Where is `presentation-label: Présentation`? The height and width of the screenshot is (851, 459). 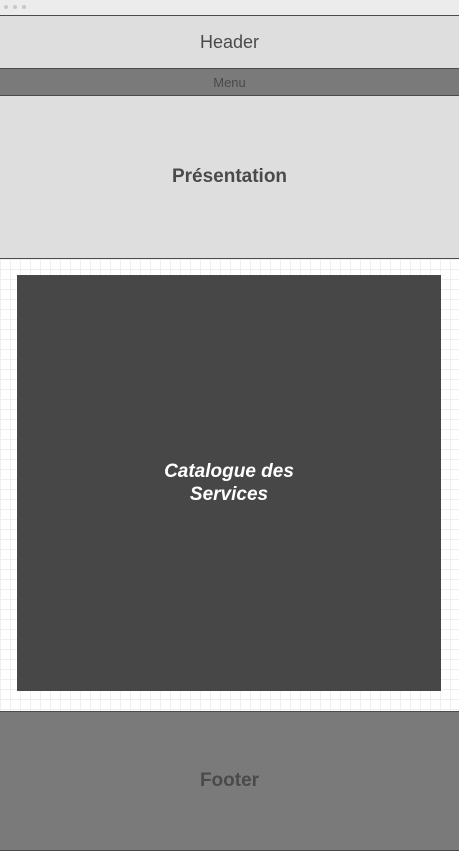
presentation-label: Présentation is located at coordinates (229, 176).